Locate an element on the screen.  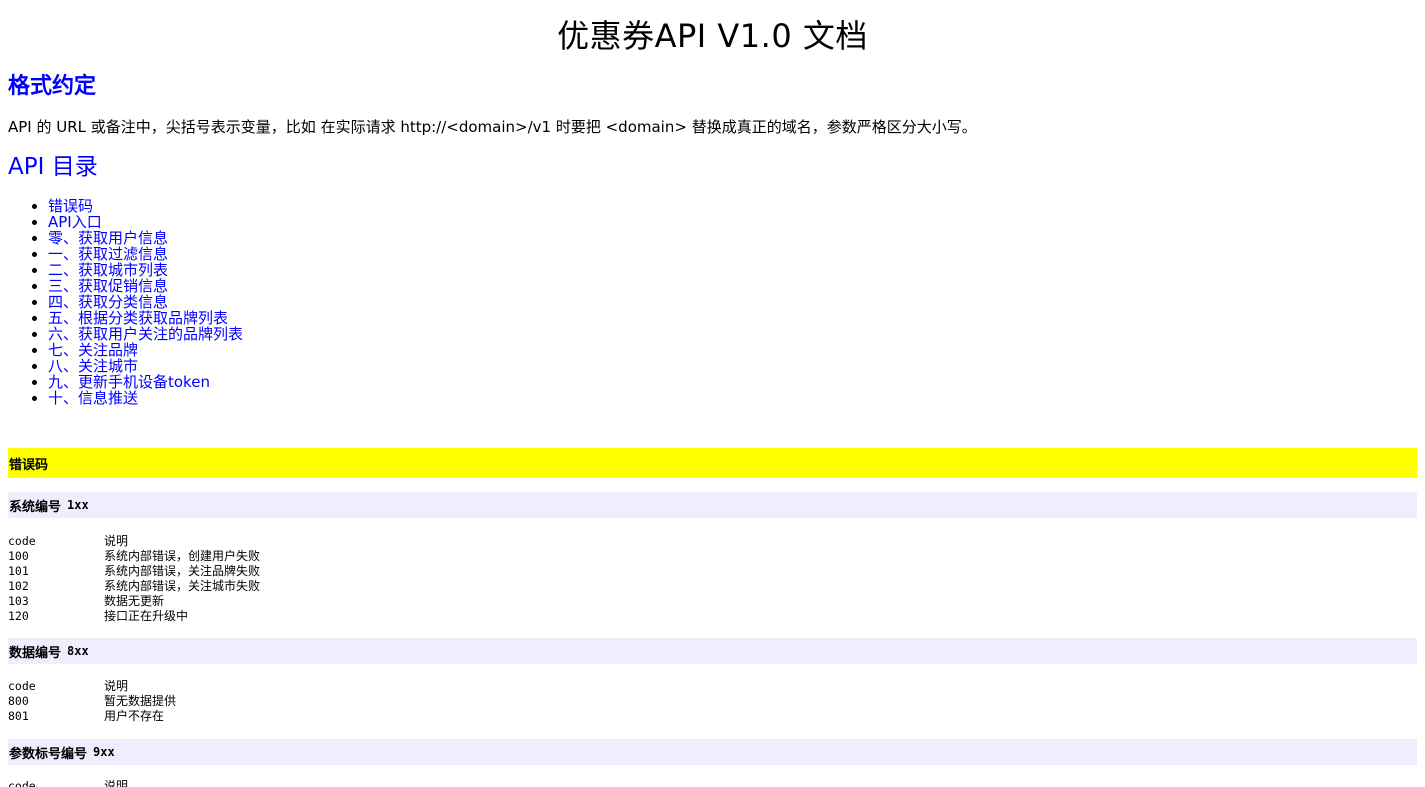
toc-item: 九、更新手机设备token is located at coordinates (145, 382).